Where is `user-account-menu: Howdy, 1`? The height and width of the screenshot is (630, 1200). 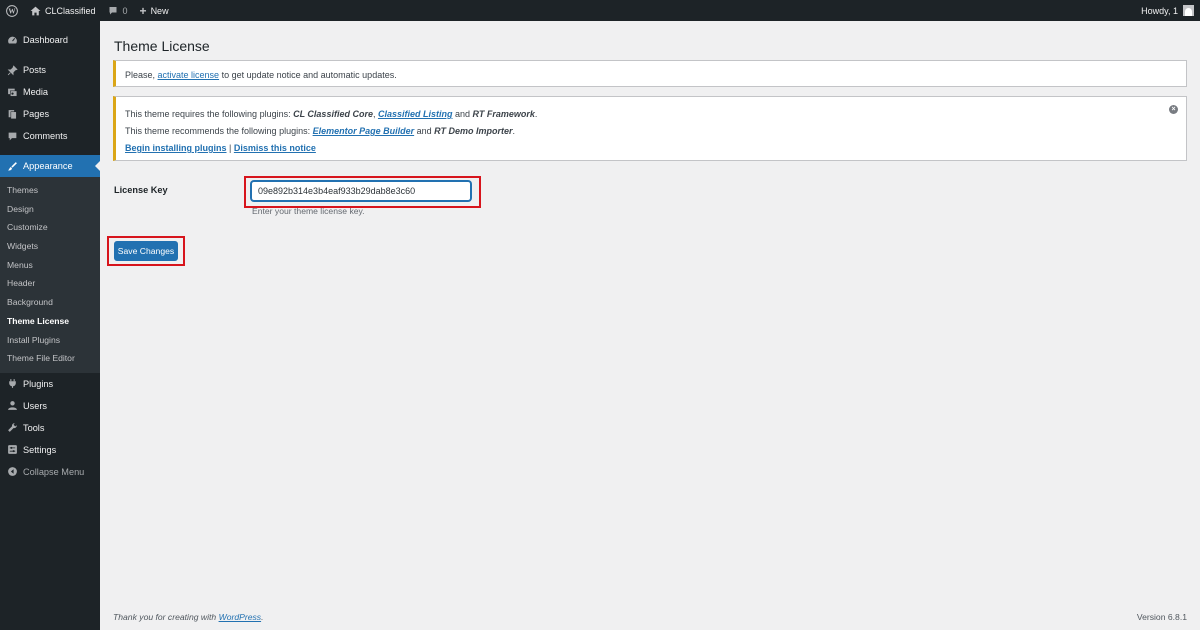
user-account-menu: Howdy, 1 is located at coordinates (1170, 10).